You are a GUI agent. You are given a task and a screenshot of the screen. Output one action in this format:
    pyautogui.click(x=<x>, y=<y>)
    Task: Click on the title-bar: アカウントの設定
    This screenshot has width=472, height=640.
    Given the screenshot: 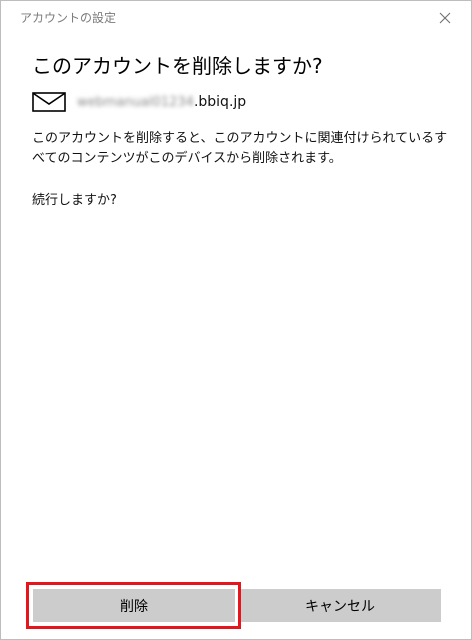 What is the action you would take?
    pyautogui.click(x=236, y=17)
    